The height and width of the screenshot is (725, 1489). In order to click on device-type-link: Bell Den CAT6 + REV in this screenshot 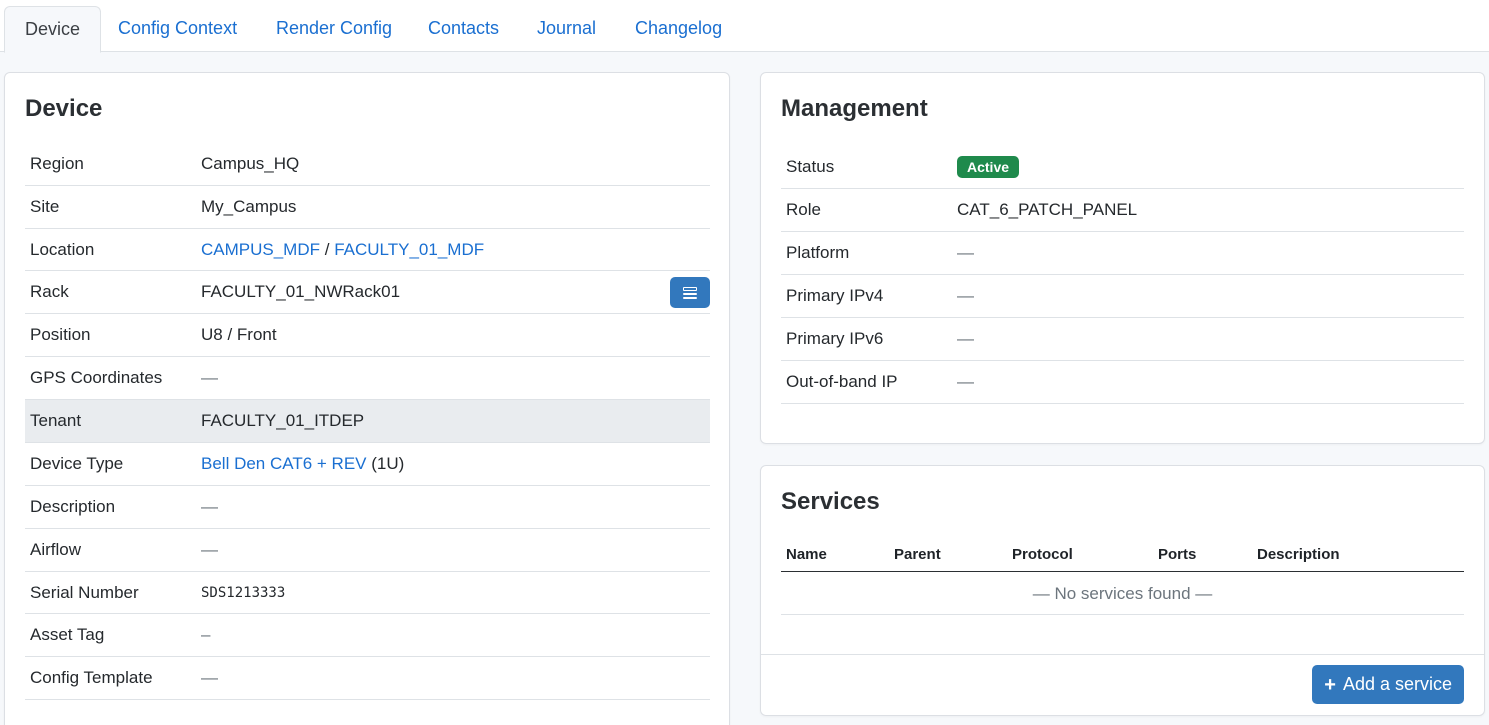, I will do `click(284, 463)`.